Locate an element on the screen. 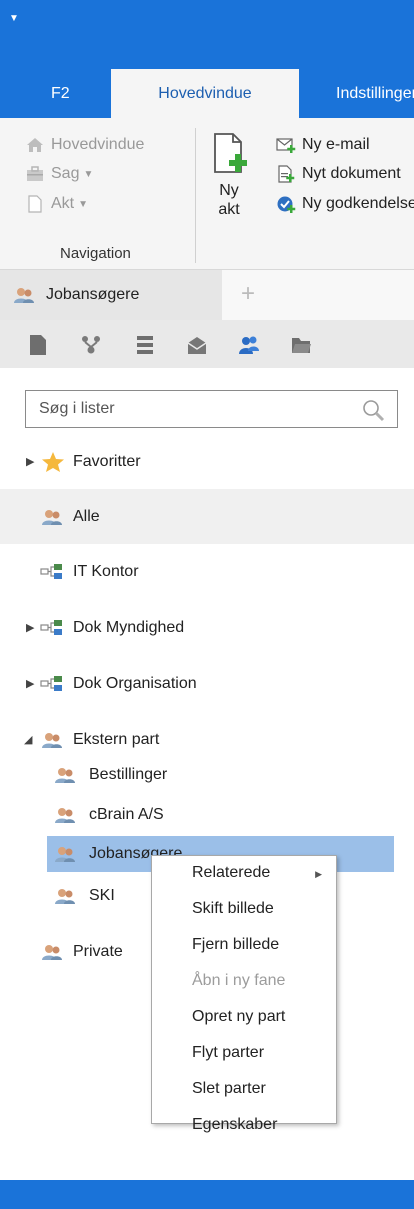 The height and width of the screenshot is (1209, 414). title-bar: ▼ is located at coordinates (207, 34).